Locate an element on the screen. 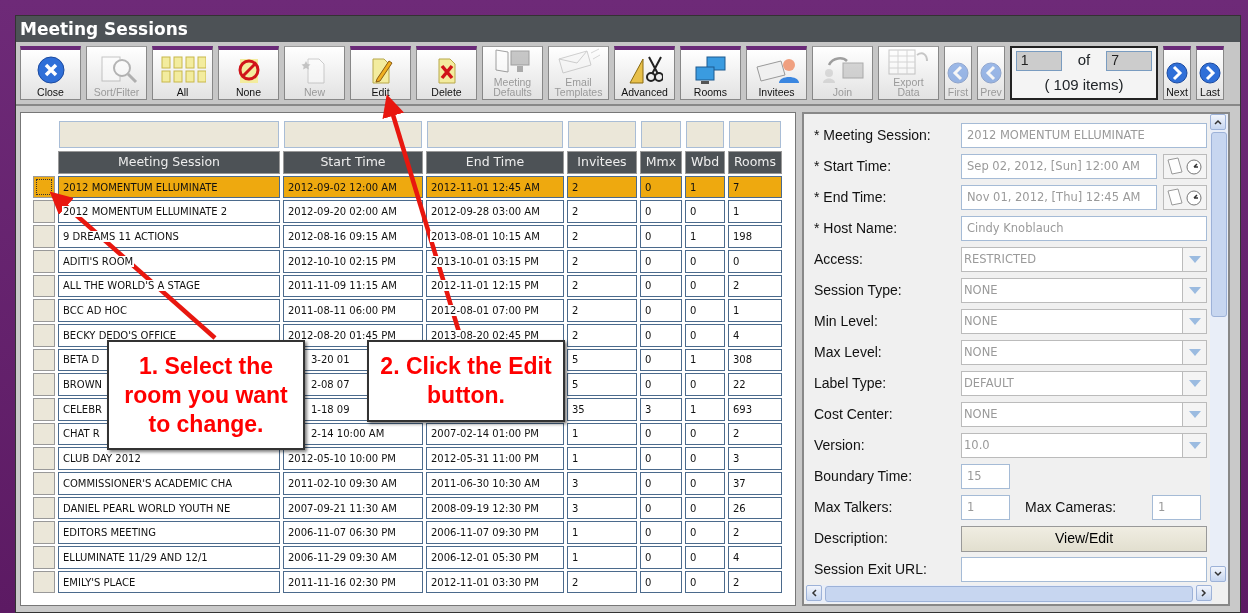 This screenshot has width=1248, height=613. callout: 2. Click the Edit button. is located at coordinates (466, 381).